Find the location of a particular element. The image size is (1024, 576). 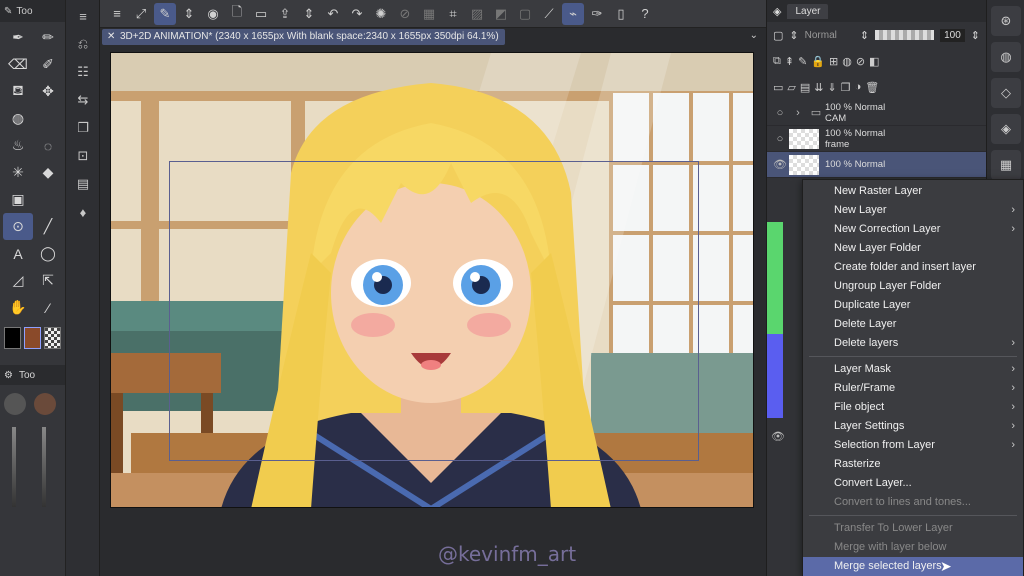

menu-item-new-correction-layer: New Correction Layer › is located at coordinates (913, 229).